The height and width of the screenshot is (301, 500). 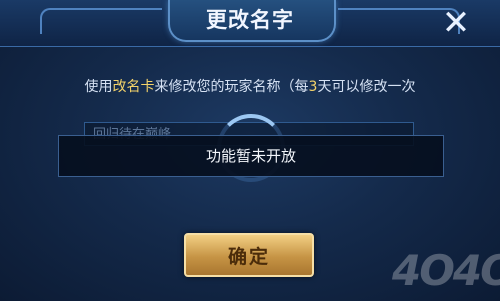 What do you see at coordinates (133, 87) in the screenshot?
I see `rename-card-label: 改名卡` at bounding box center [133, 87].